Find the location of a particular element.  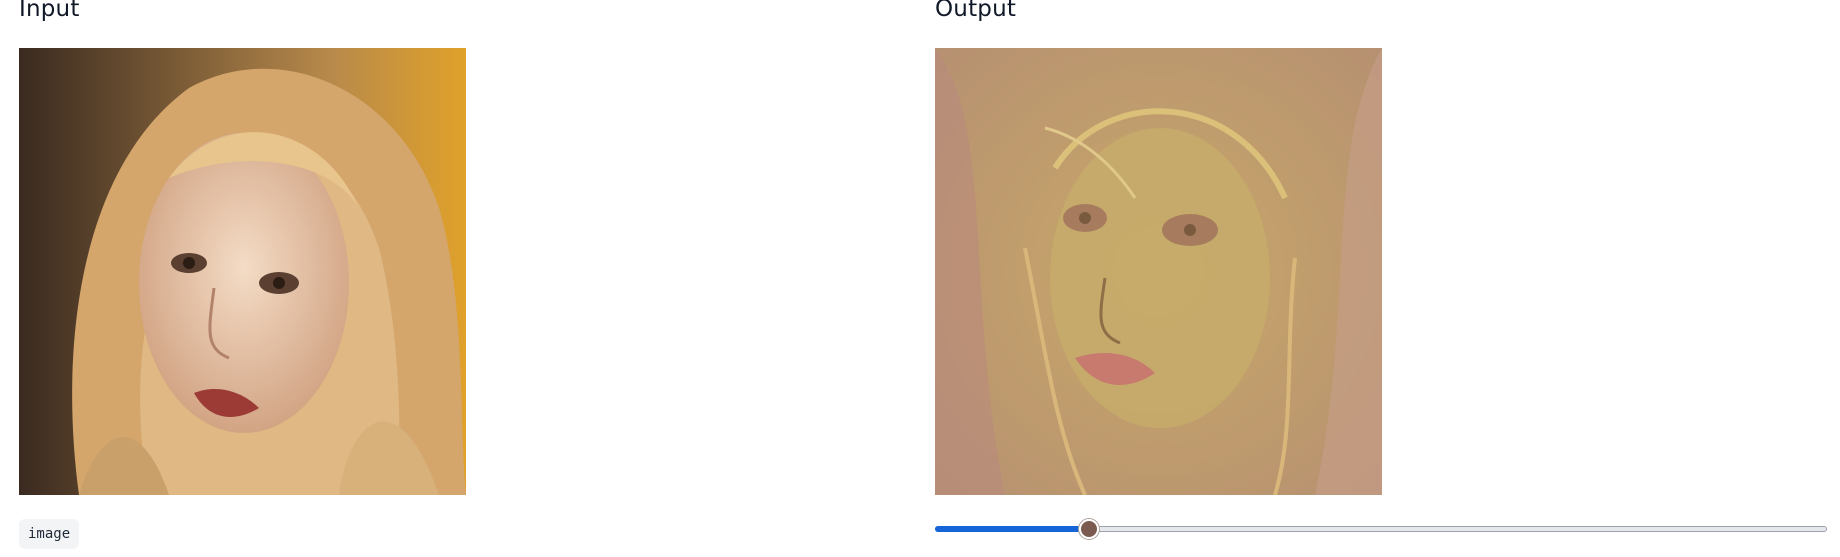

comparison-slider is located at coordinates (1381, 529).